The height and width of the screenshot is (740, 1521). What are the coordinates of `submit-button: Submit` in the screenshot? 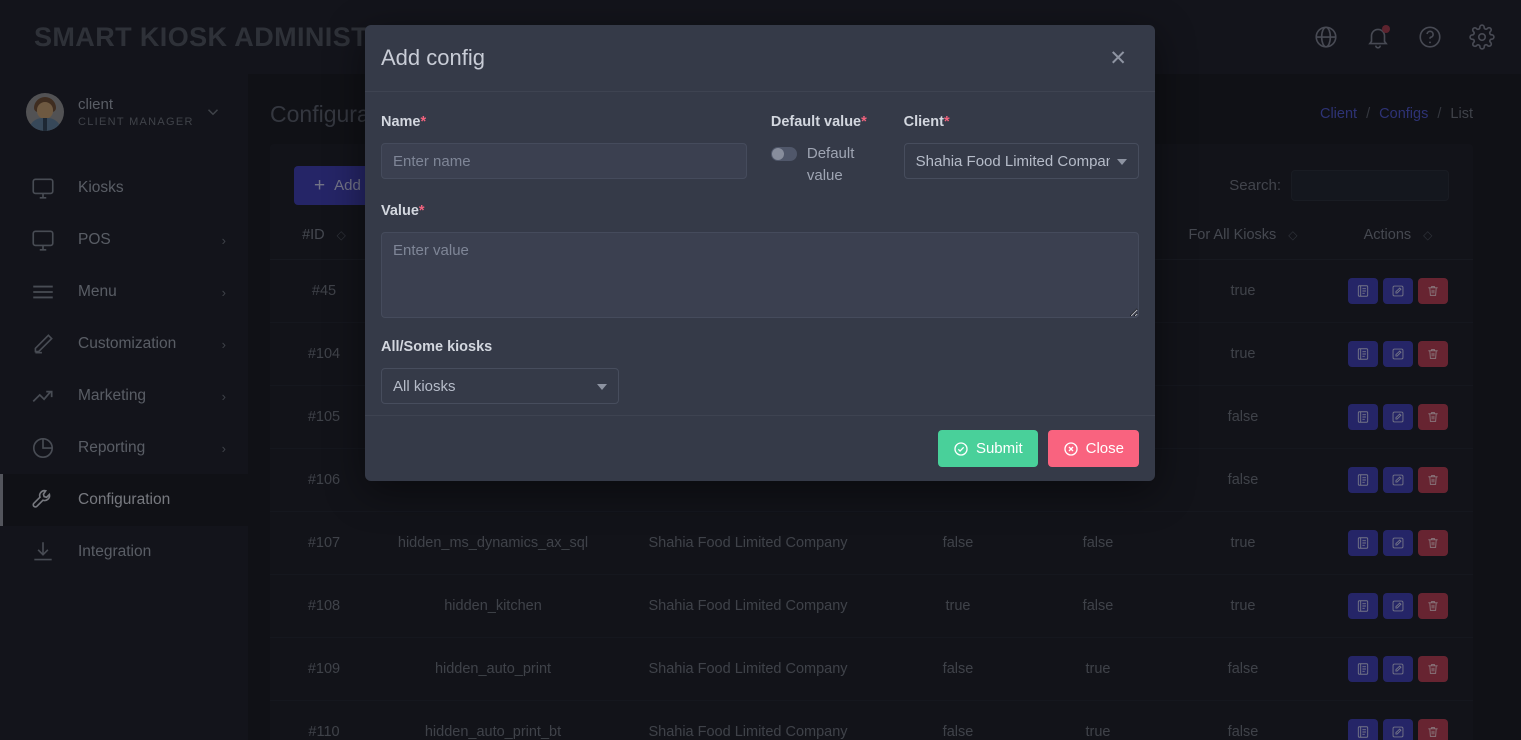 It's located at (987, 448).